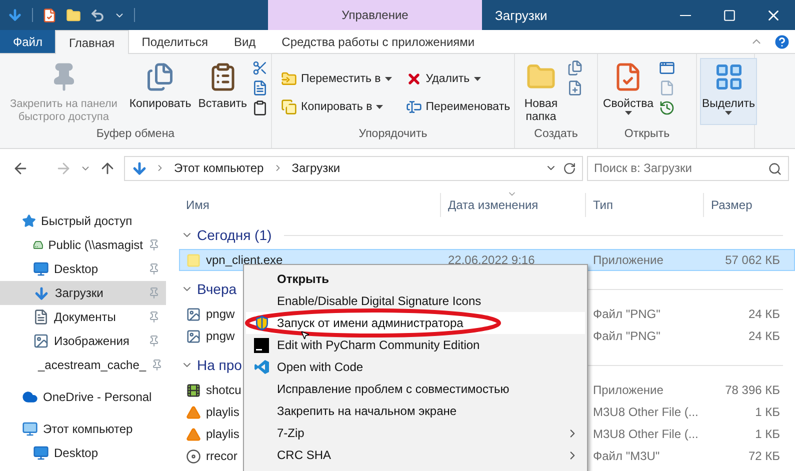  I want to click on group-label: Создать, so click(556, 135).